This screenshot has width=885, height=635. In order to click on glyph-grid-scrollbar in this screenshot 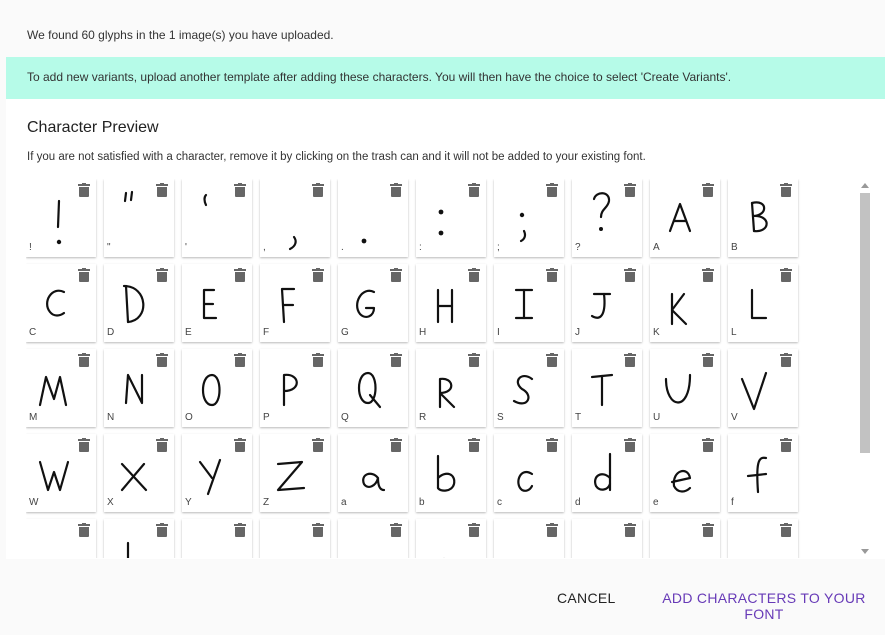, I will do `click(865, 368)`.